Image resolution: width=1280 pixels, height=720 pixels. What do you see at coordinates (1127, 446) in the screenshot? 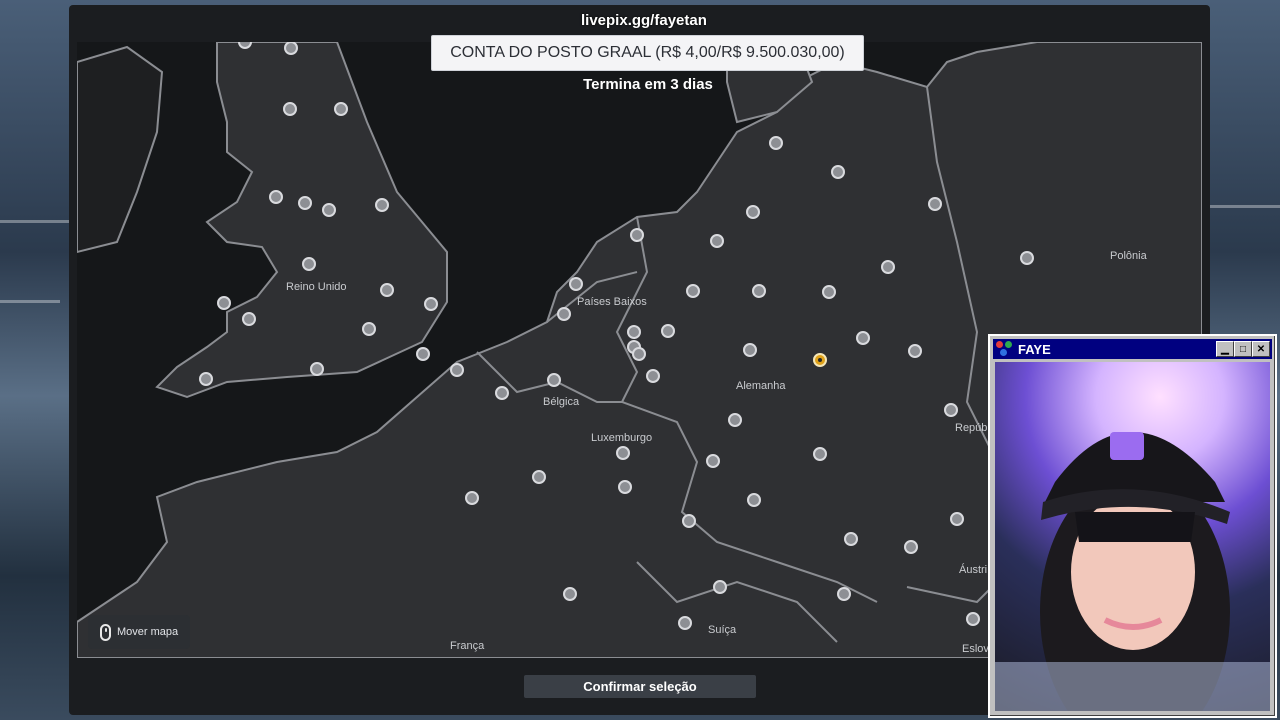
I see `twitch-logo-icon` at bounding box center [1127, 446].